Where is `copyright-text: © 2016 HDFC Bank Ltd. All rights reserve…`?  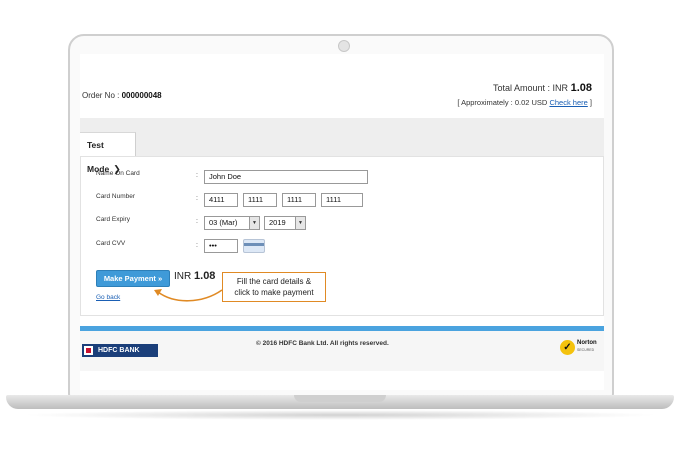
copyright-text: © 2016 HDFC Bank Ltd. All rights reserve… is located at coordinates (322, 343).